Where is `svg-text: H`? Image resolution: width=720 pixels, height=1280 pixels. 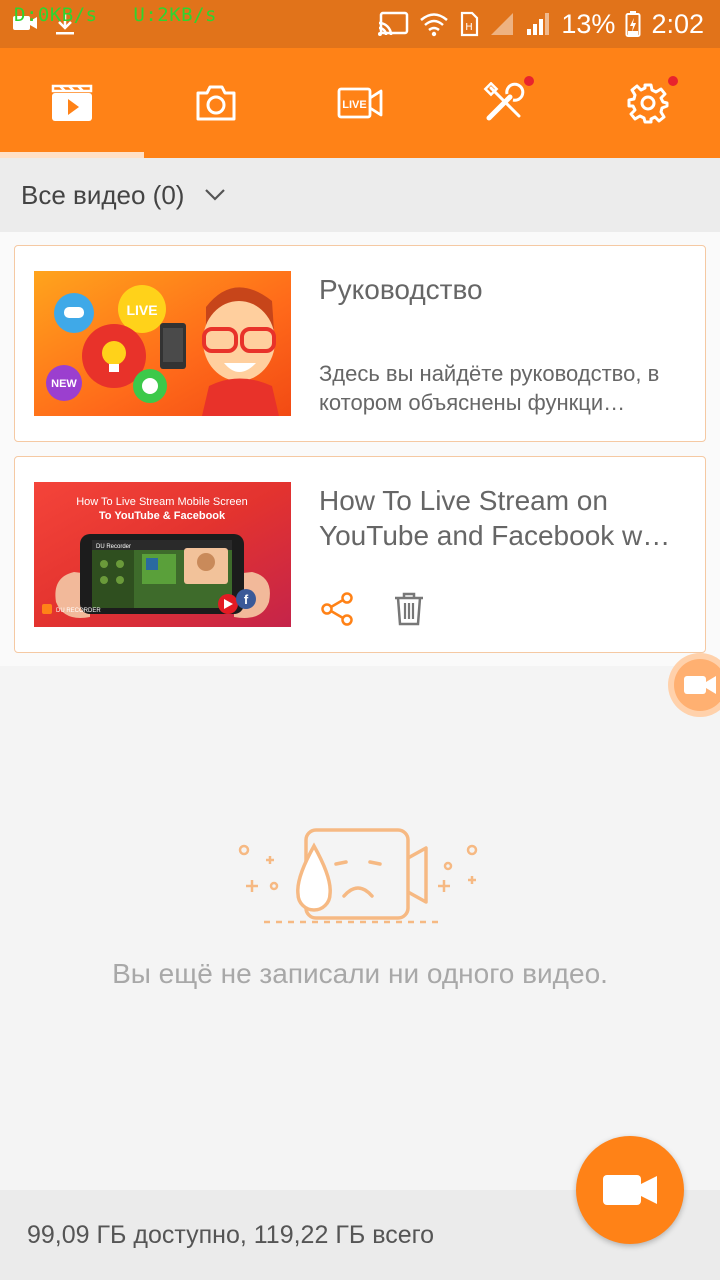 svg-text: H is located at coordinates (470, 27).